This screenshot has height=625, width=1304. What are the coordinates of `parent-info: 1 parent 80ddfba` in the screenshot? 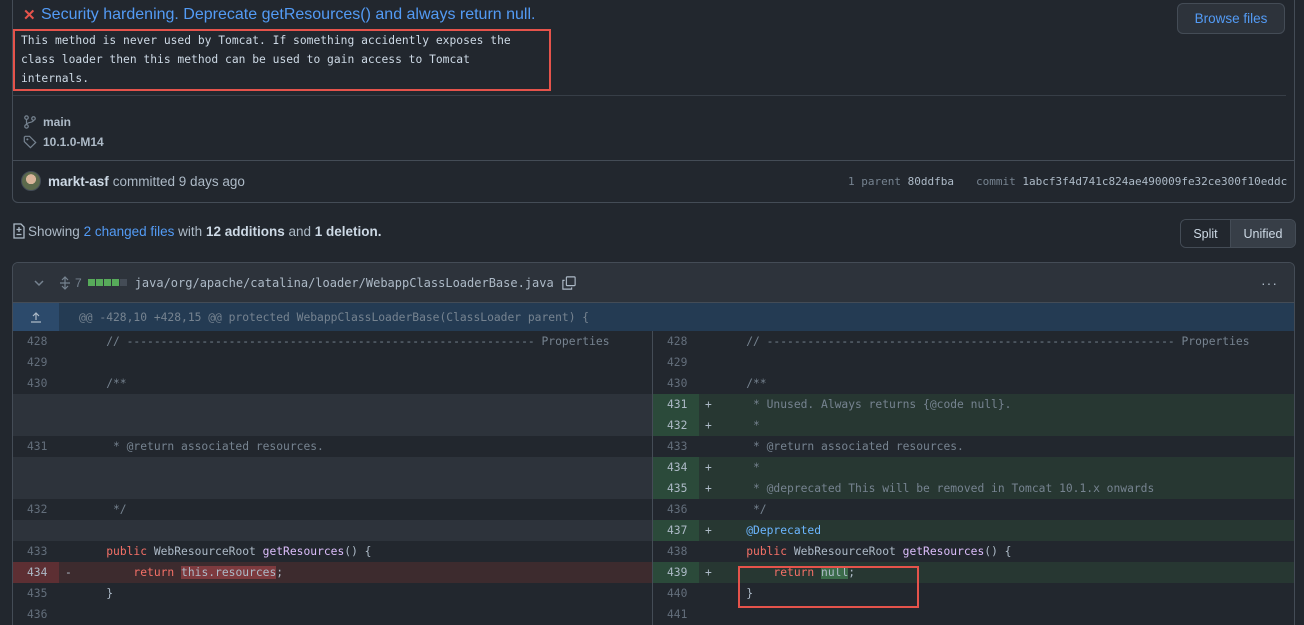 It's located at (901, 181).